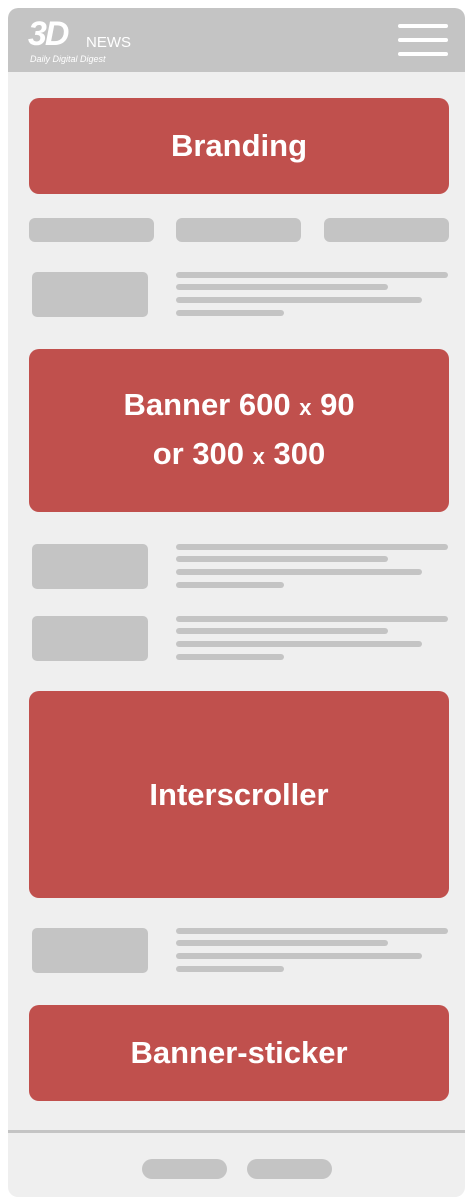  Describe the element at coordinates (299, 453) in the screenshot. I see `banner-size-2b: 300` at that location.